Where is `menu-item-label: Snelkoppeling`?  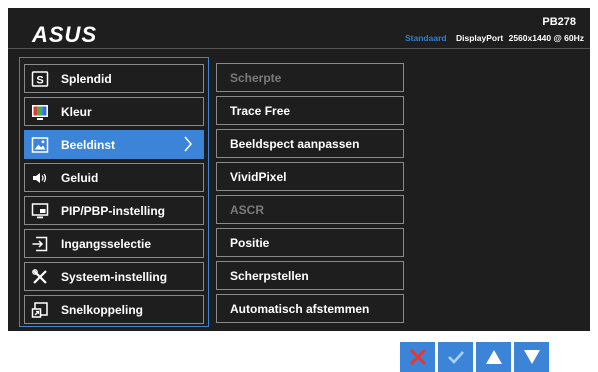
menu-item-label: Snelkoppeling is located at coordinates (102, 309).